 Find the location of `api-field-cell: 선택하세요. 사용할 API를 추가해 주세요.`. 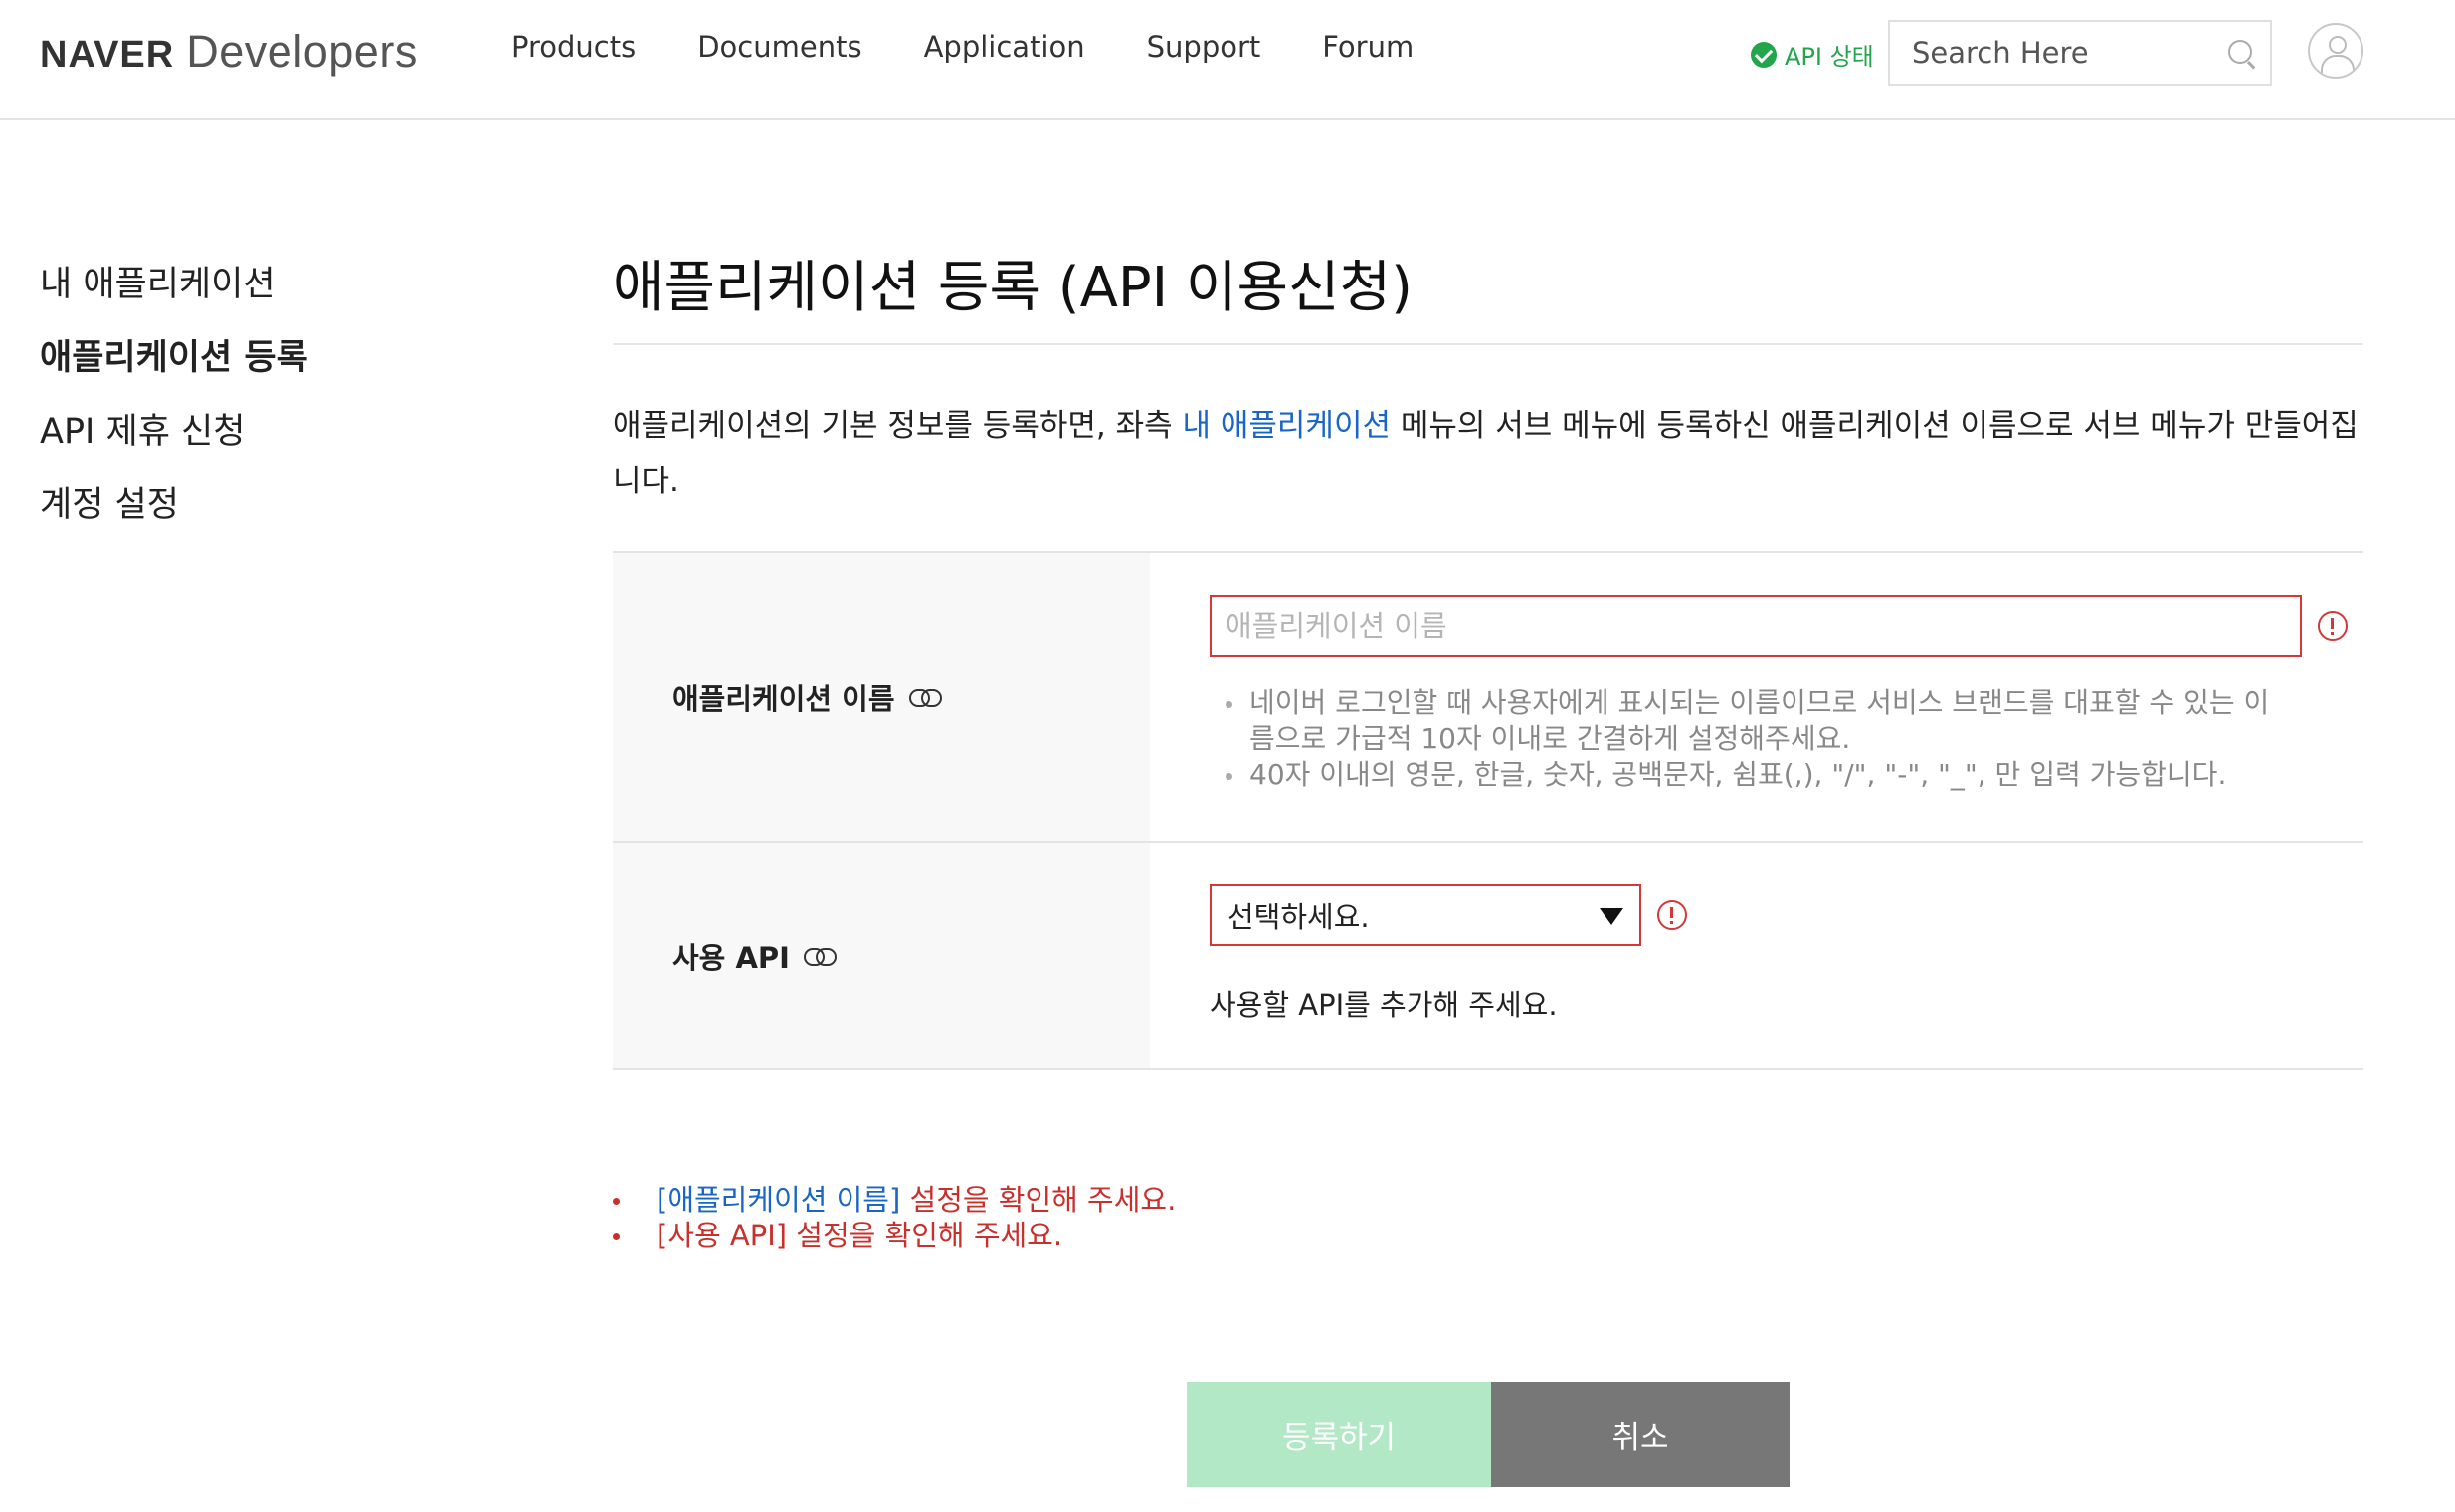

api-field-cell: 선택하세요. 사용할 API를 추가해 주세요. is located at coordinates (1756, 956).